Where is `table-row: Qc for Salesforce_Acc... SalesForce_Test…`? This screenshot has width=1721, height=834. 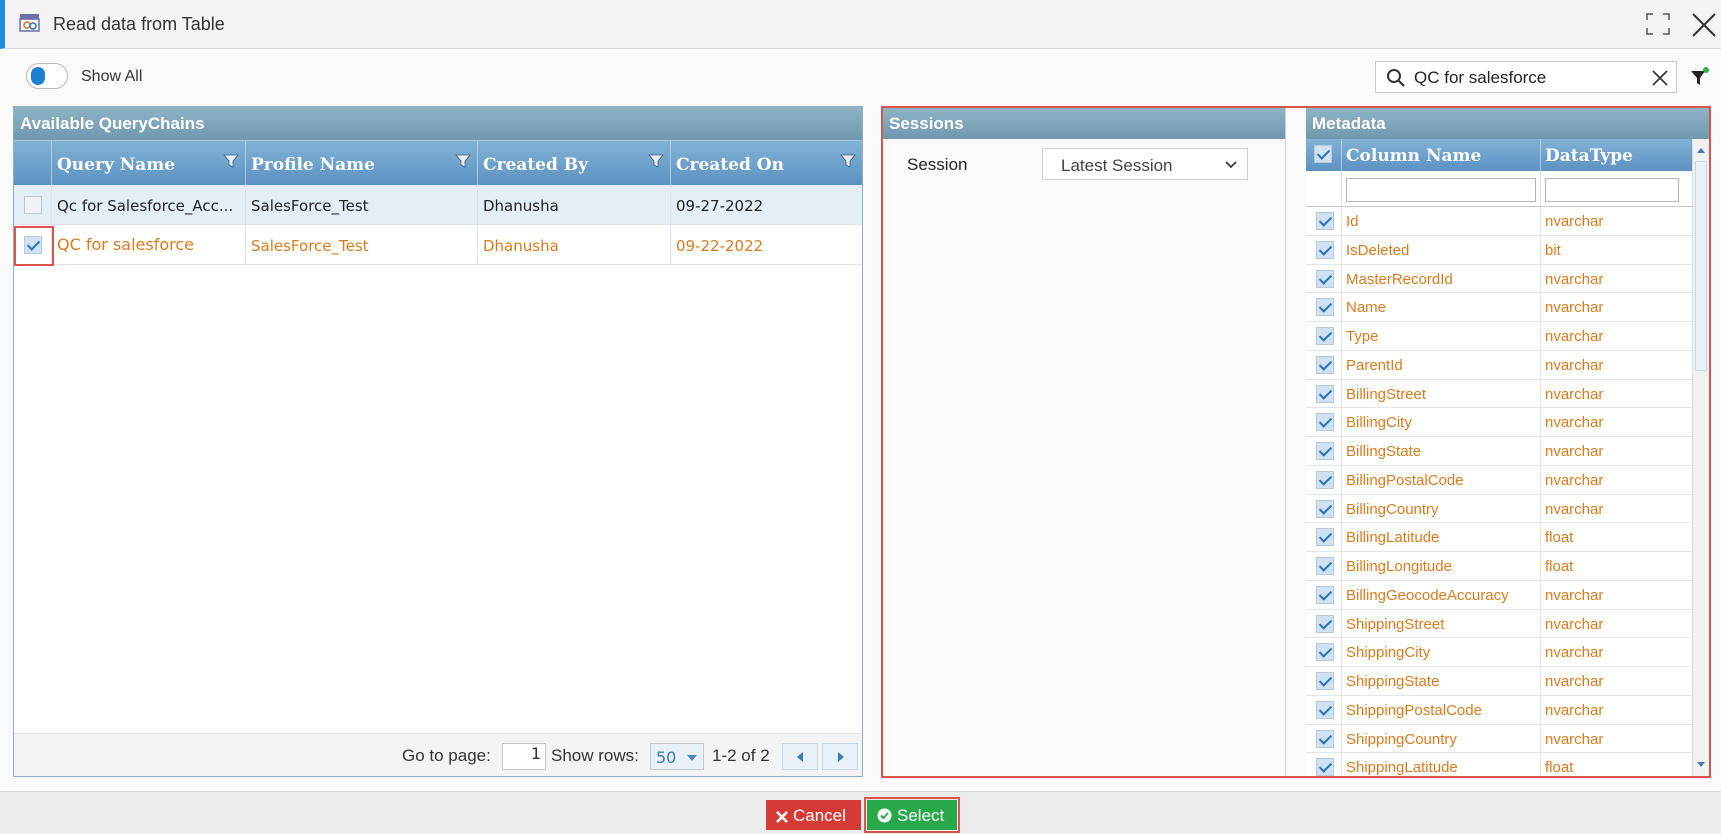
table-row: Qc for Salesforce_Acc... SalesForce_Test… is located at coordinates (438, 205).